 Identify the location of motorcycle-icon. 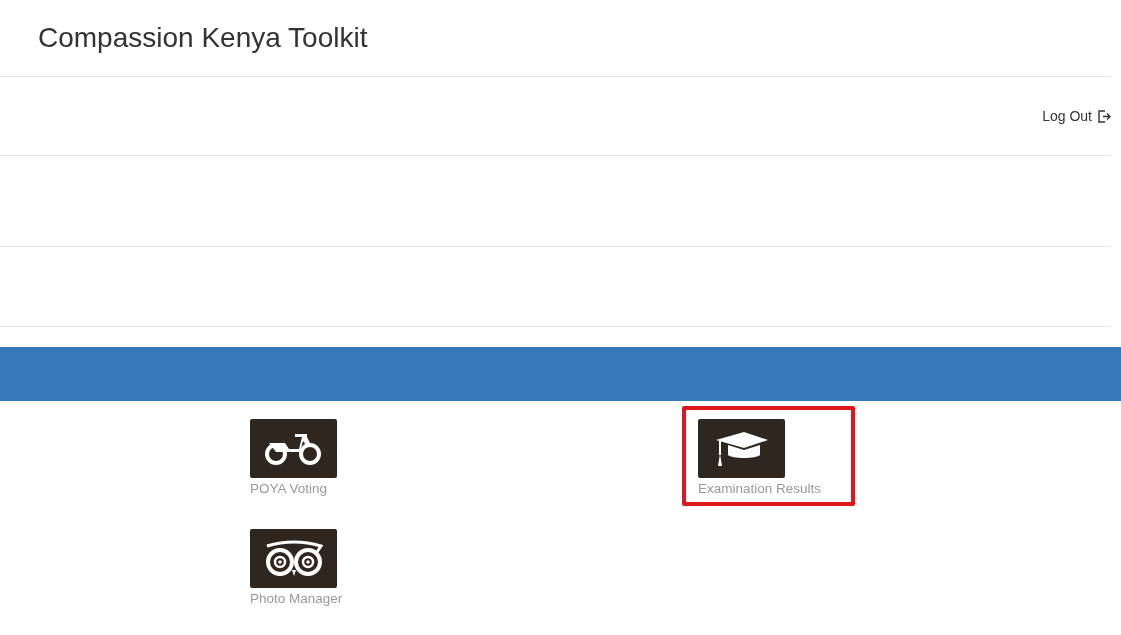
(293, 448).